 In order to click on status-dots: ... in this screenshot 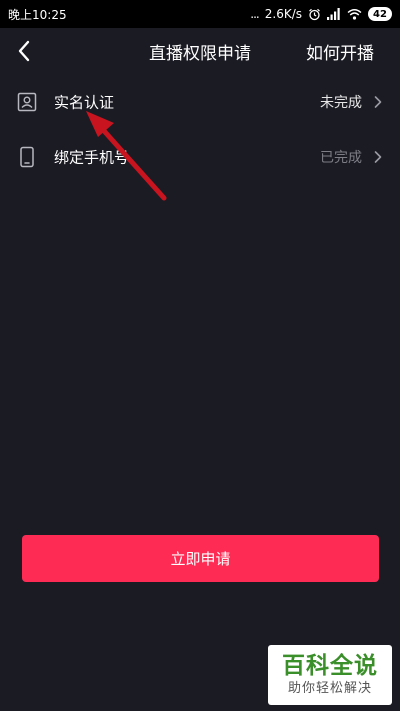, I will do `click(255, 14)`.